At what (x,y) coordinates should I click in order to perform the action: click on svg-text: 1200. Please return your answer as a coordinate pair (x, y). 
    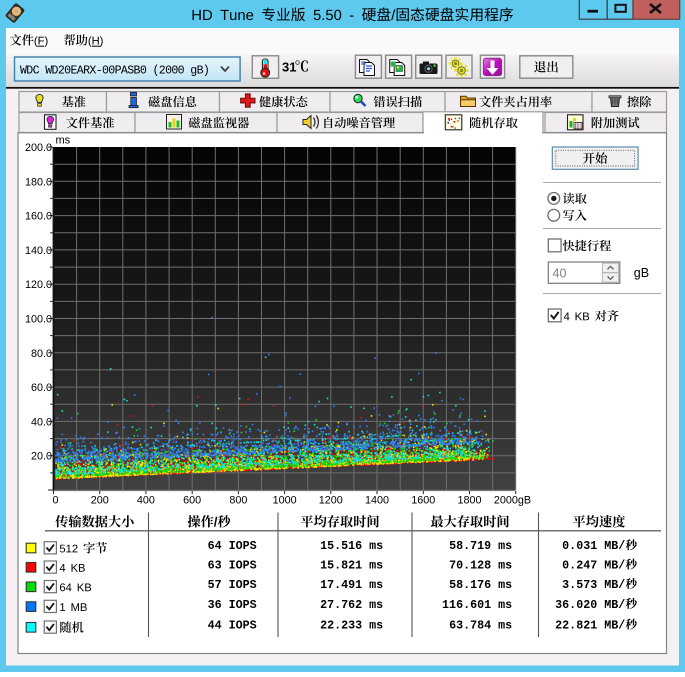
    Looking at the image, I should click on (331, 501).